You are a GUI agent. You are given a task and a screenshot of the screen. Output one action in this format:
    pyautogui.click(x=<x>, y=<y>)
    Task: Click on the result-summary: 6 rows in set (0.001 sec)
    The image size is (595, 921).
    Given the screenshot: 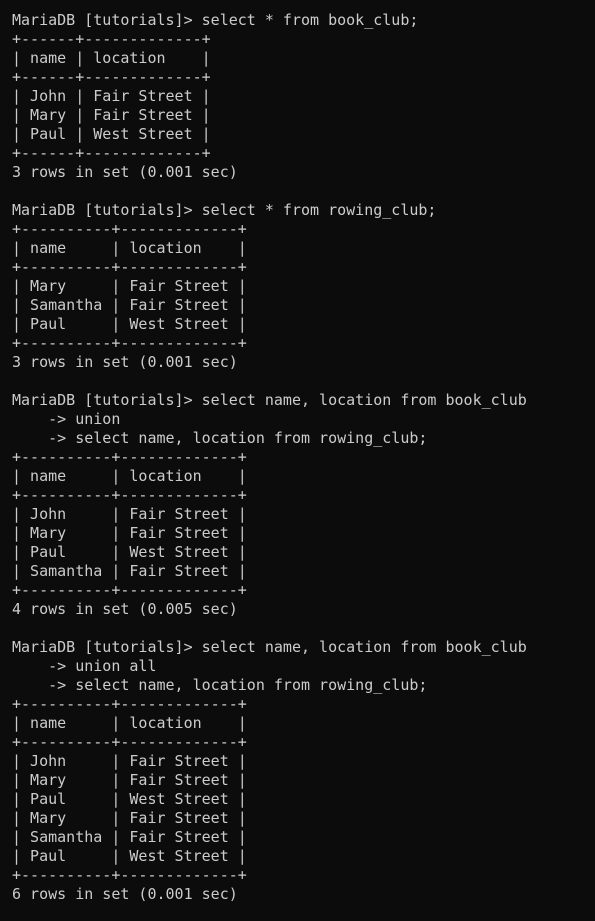 What is the action you would take?
    pyautogui.click(x=125, y=894)
    